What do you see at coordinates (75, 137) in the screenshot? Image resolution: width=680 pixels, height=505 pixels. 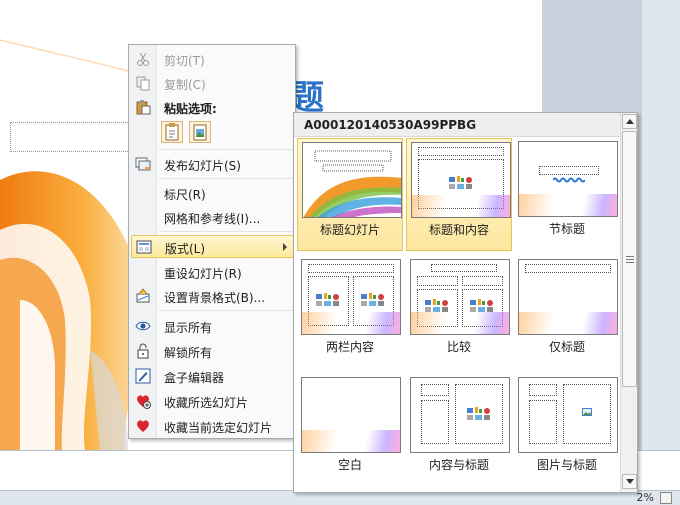 I see `title-placeholder` at bounding box center [75, 137].